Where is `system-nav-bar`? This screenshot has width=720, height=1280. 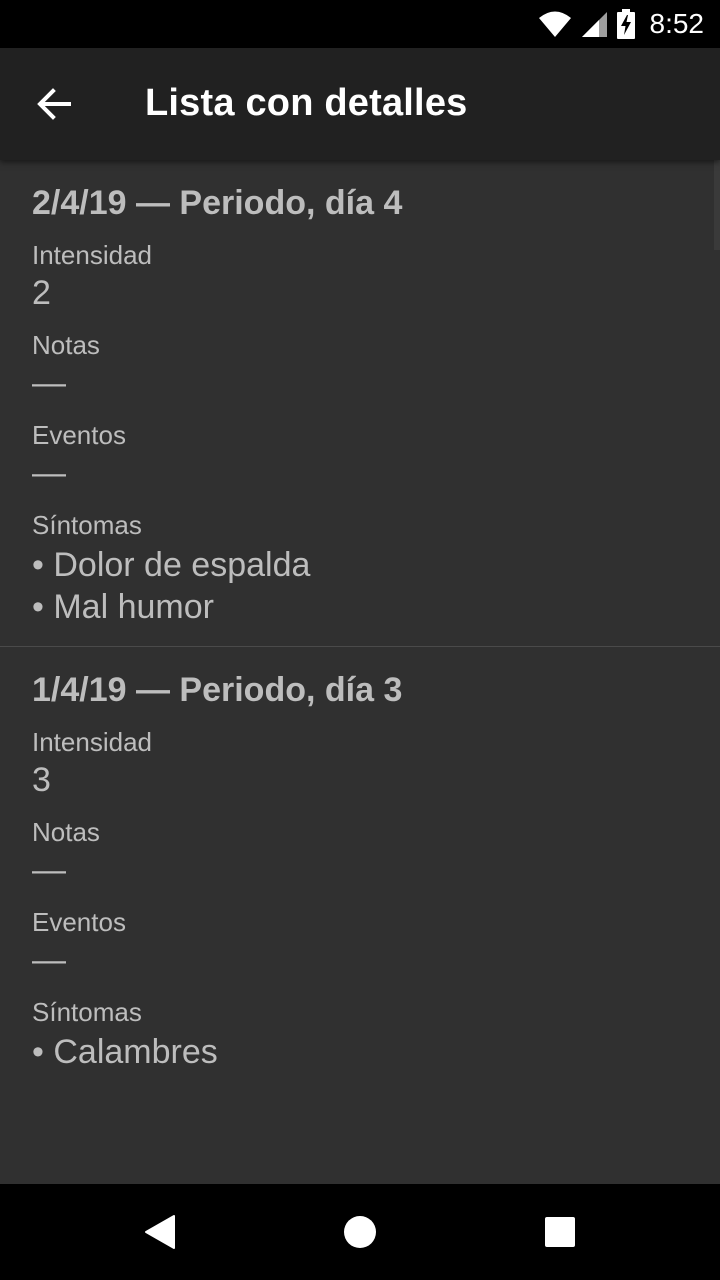 system-nav-bar is located at coordinates (360, 1232).